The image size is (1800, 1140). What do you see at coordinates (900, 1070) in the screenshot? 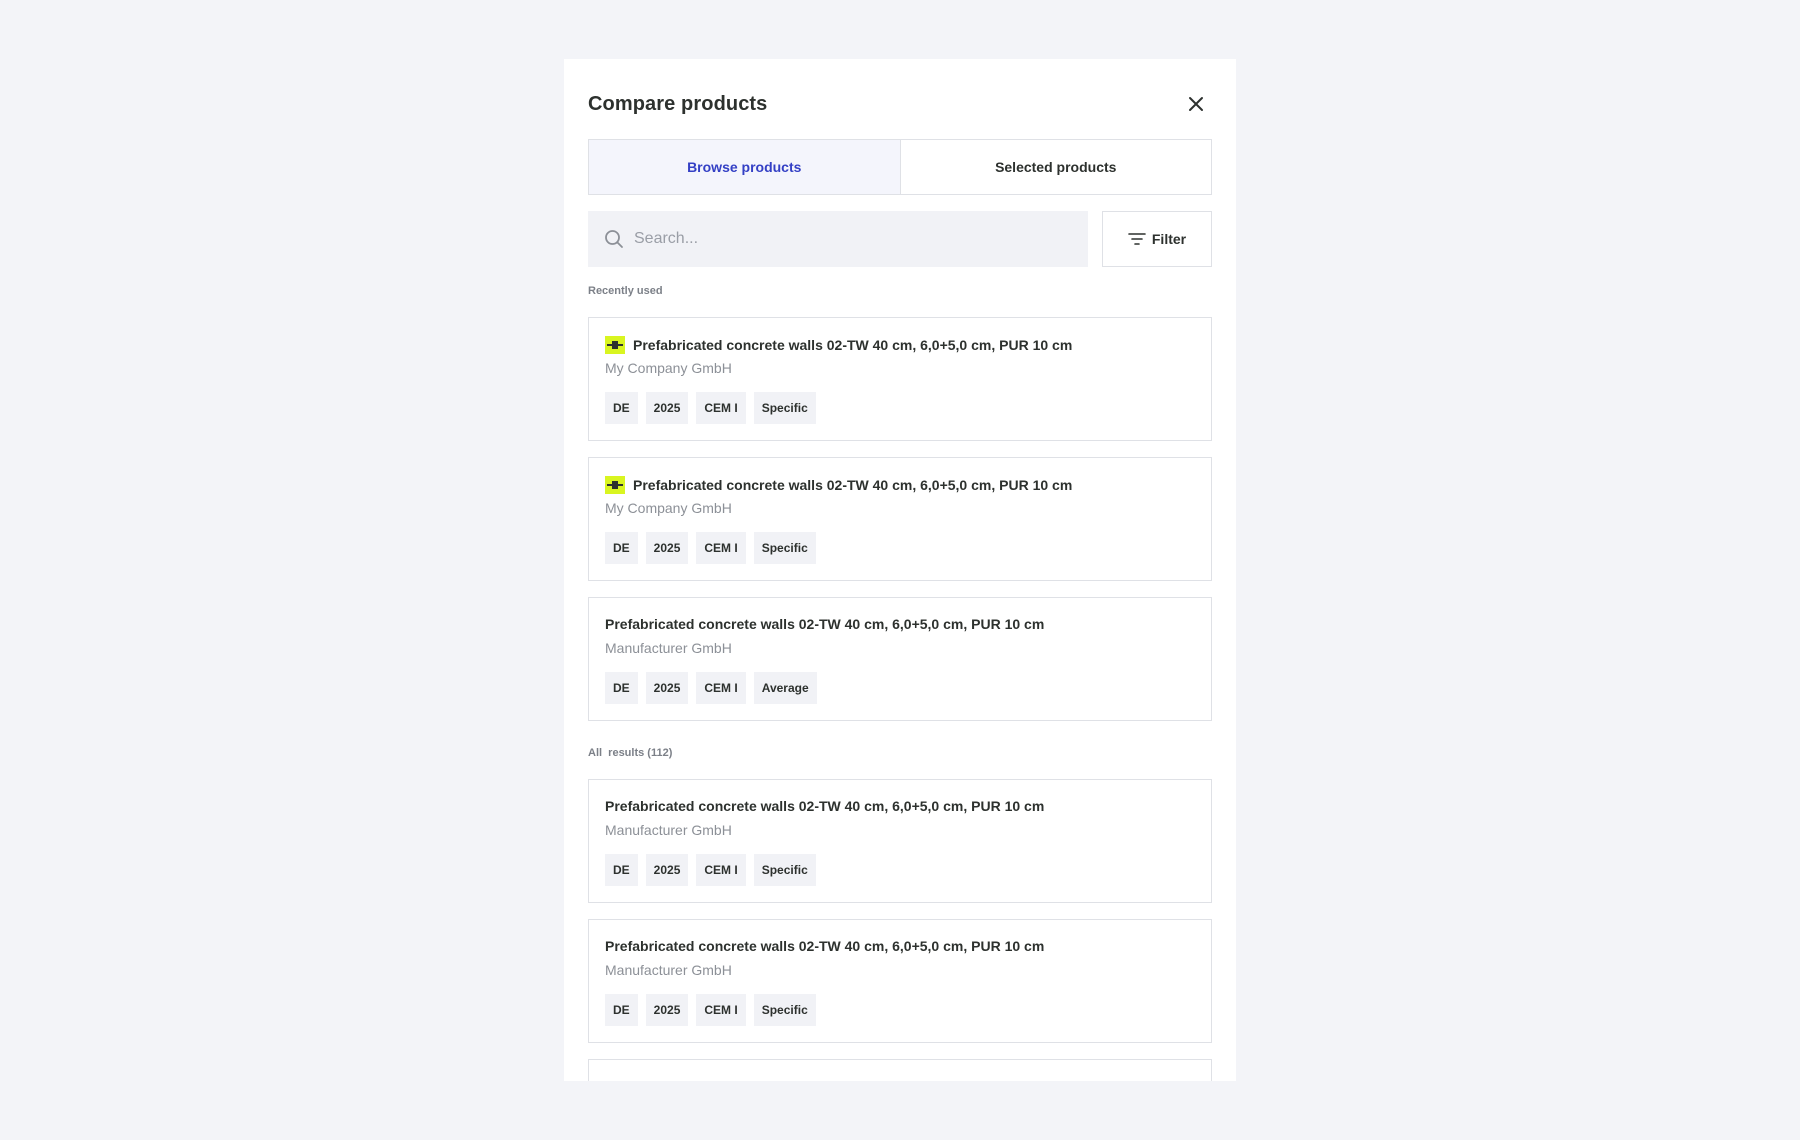
I see `product-card-partial` at bounding box center [900, 1070].